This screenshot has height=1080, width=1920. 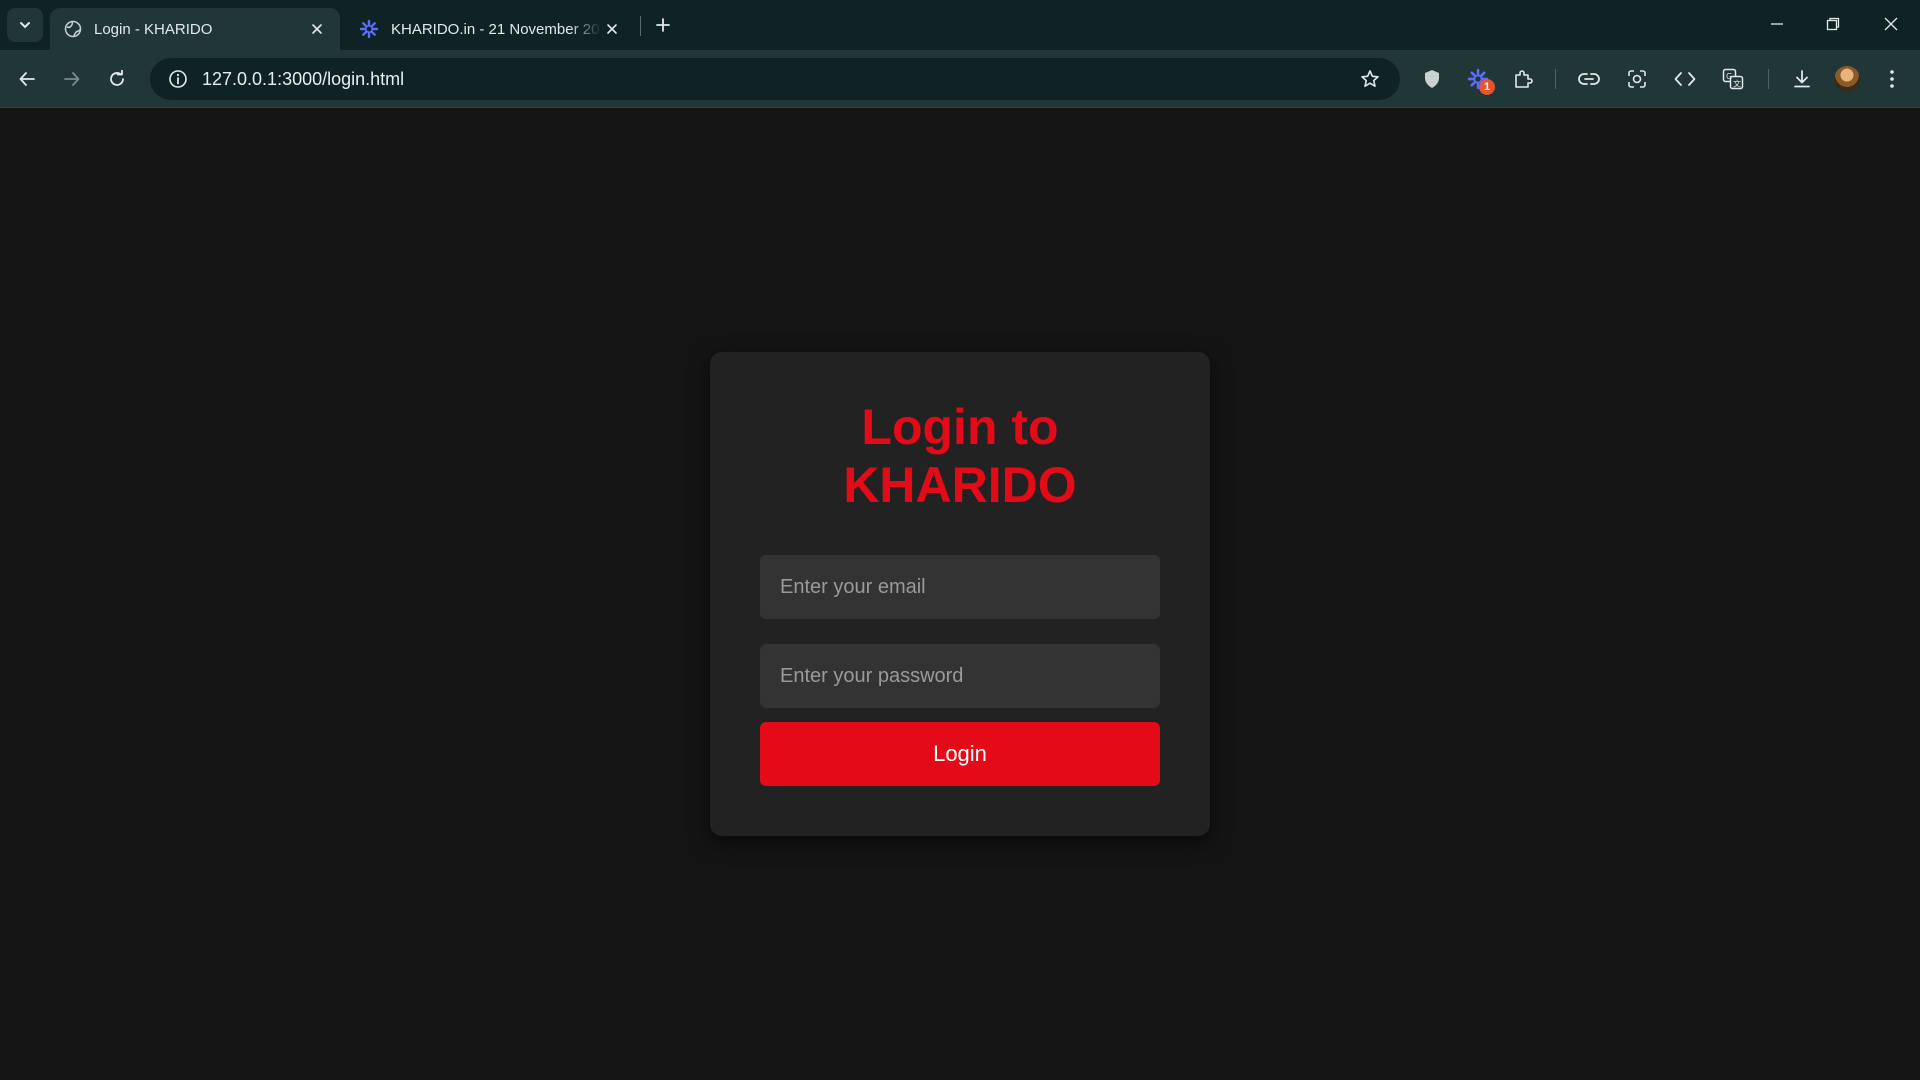 What do you see at coordinates (960, 676) in the screenshot?
I see `password-field` at bounding box center [960, 676].